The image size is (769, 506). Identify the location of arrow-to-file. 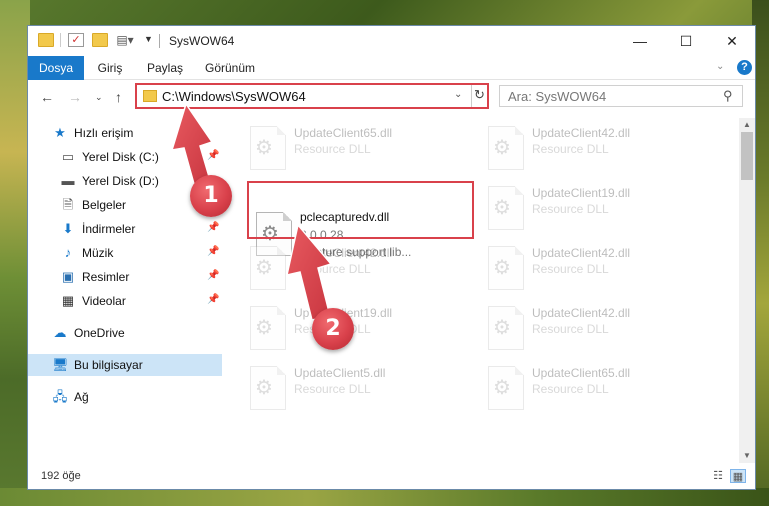
(309, 272).